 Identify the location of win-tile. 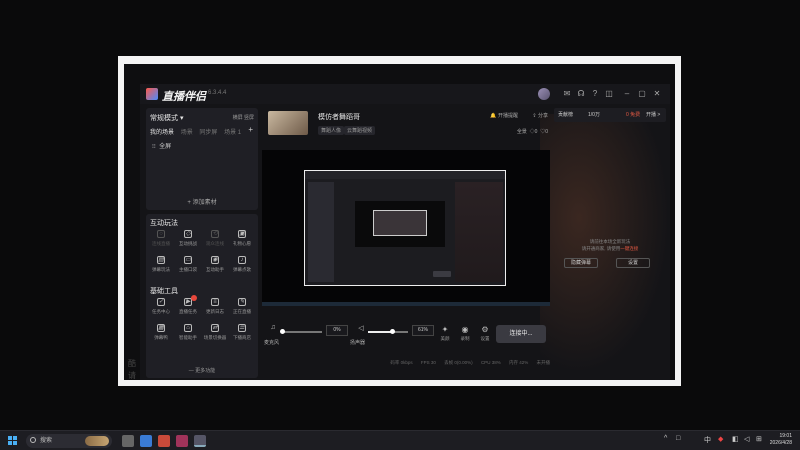
(10, 438).